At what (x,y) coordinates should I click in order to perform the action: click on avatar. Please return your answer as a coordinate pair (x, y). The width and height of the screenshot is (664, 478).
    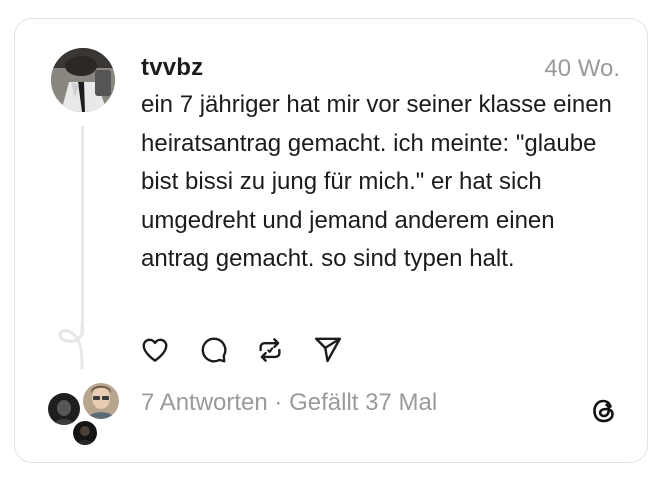
    Looking at the image, I should click on (83, 80).